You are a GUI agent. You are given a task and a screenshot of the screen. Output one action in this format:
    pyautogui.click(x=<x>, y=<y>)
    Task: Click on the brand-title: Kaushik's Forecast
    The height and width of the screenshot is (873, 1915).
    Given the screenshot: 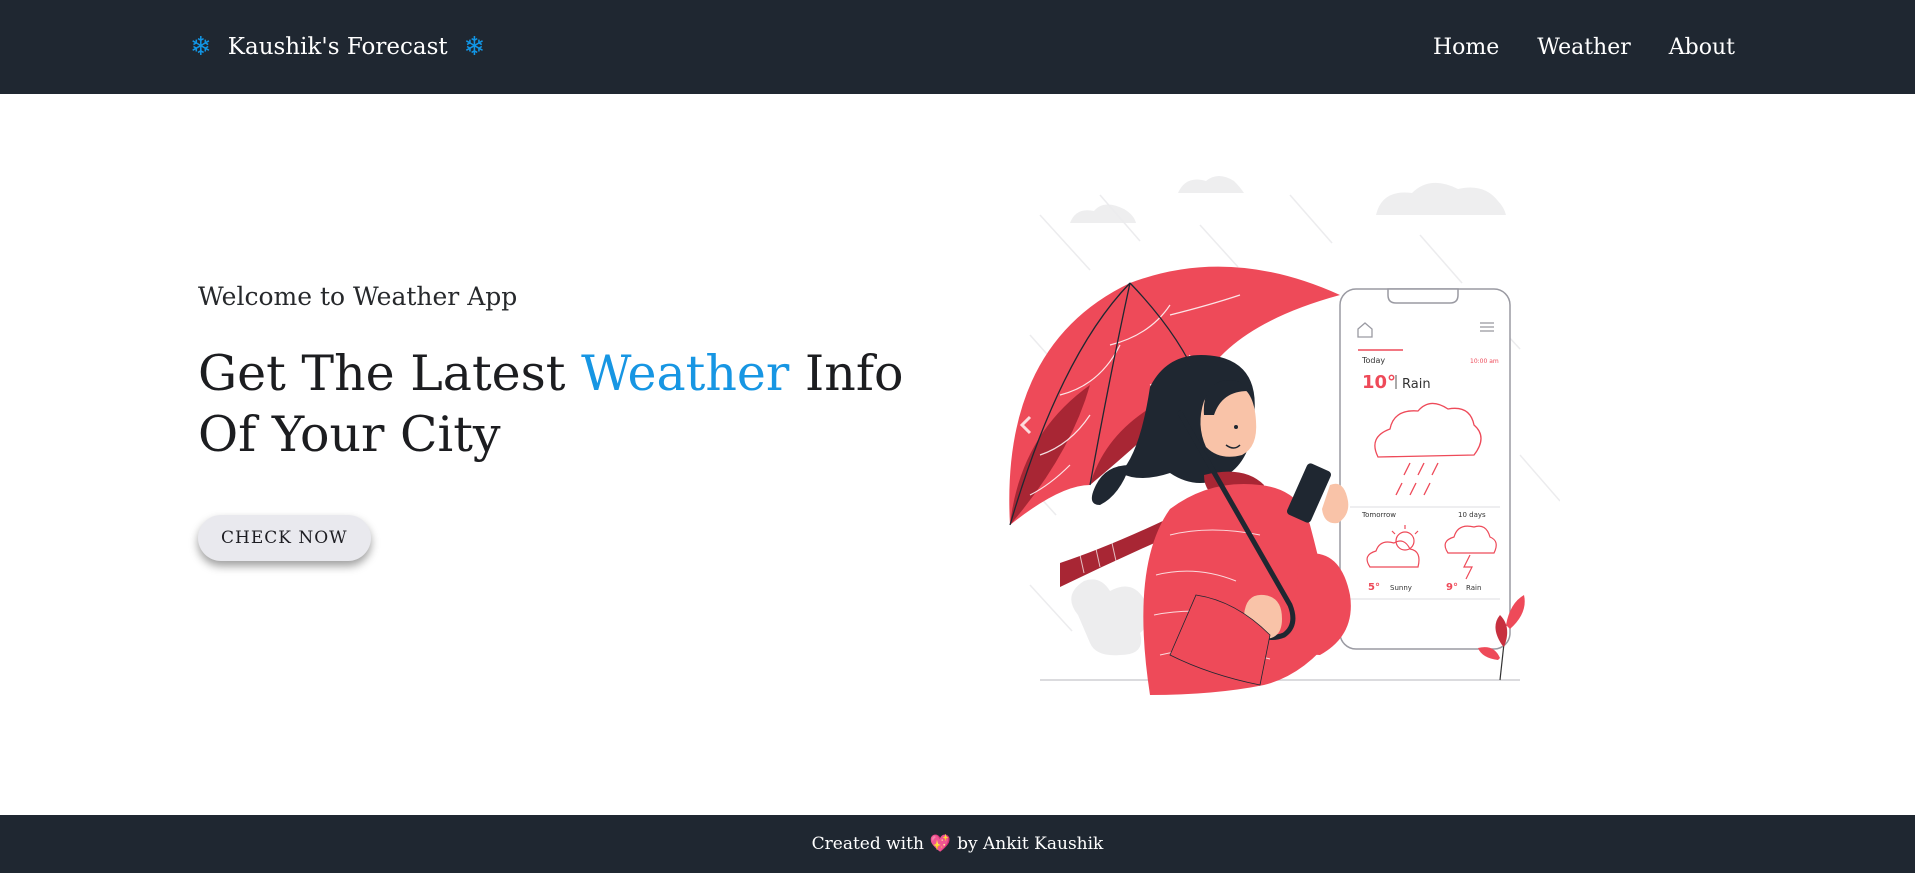 What is the action you would take?
    pyautogui.click(x=337, y=47)
    